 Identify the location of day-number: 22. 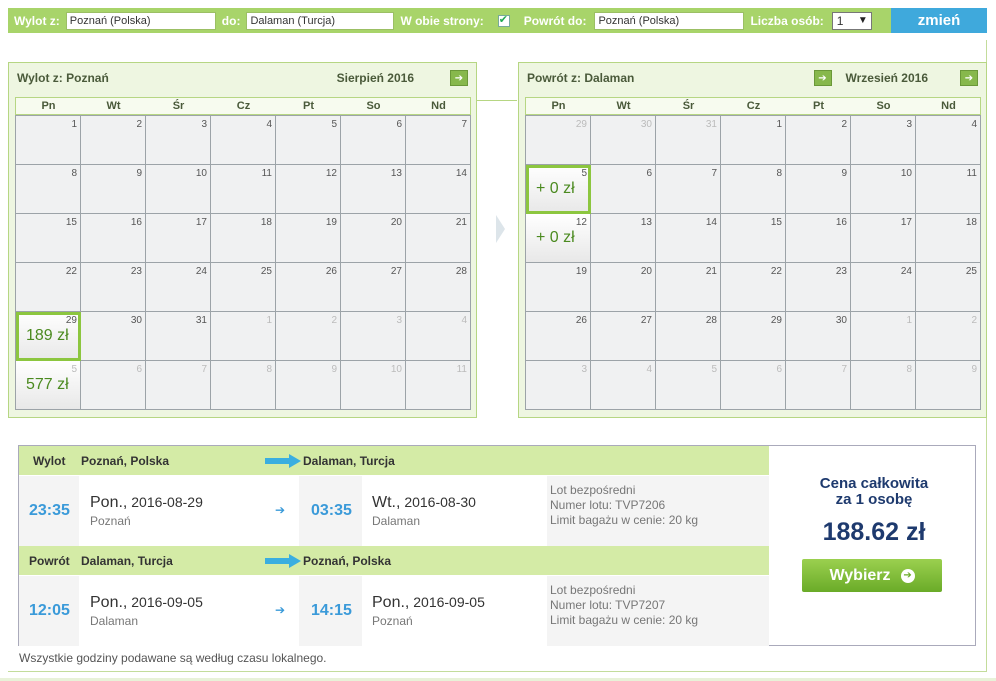
(71, 271).